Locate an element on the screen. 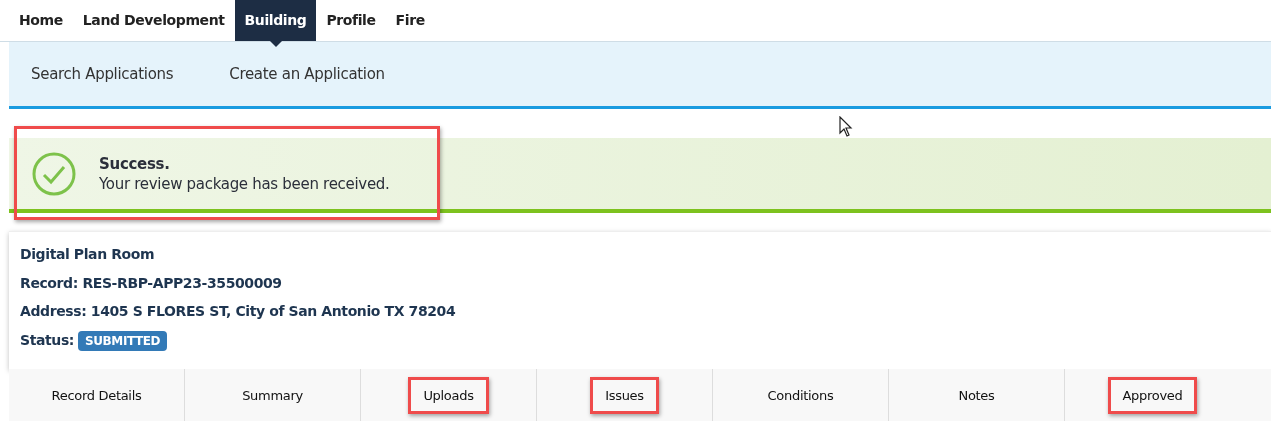 The width and height of the screenshot is (1271, 432). mouse-pointer-icon is located at coordinates (846, 127).